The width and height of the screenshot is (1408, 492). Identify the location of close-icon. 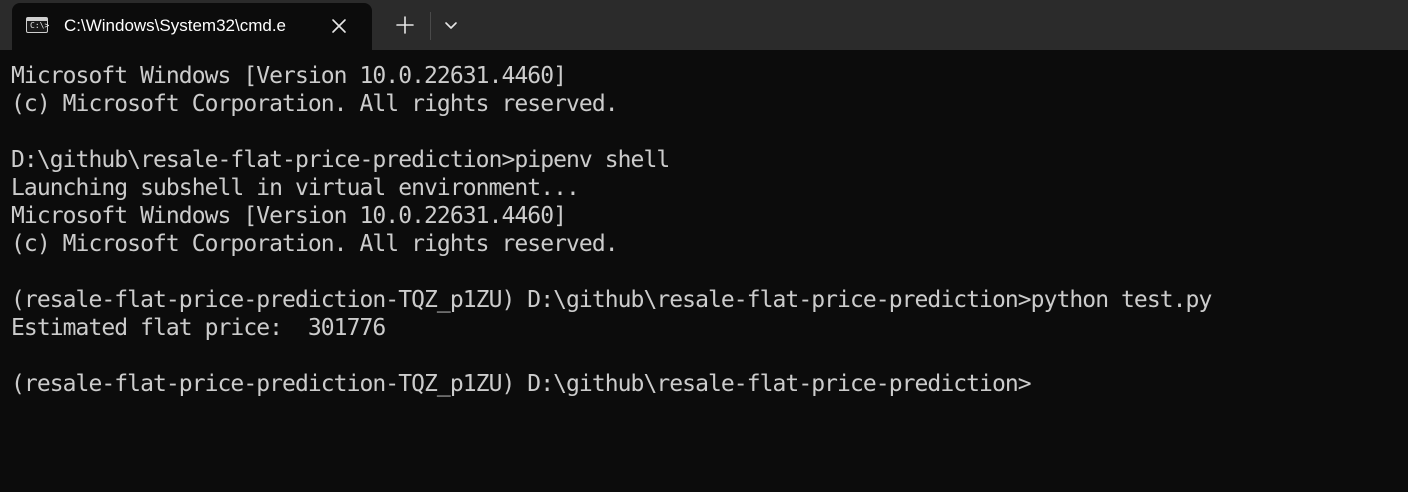
(339, 26).